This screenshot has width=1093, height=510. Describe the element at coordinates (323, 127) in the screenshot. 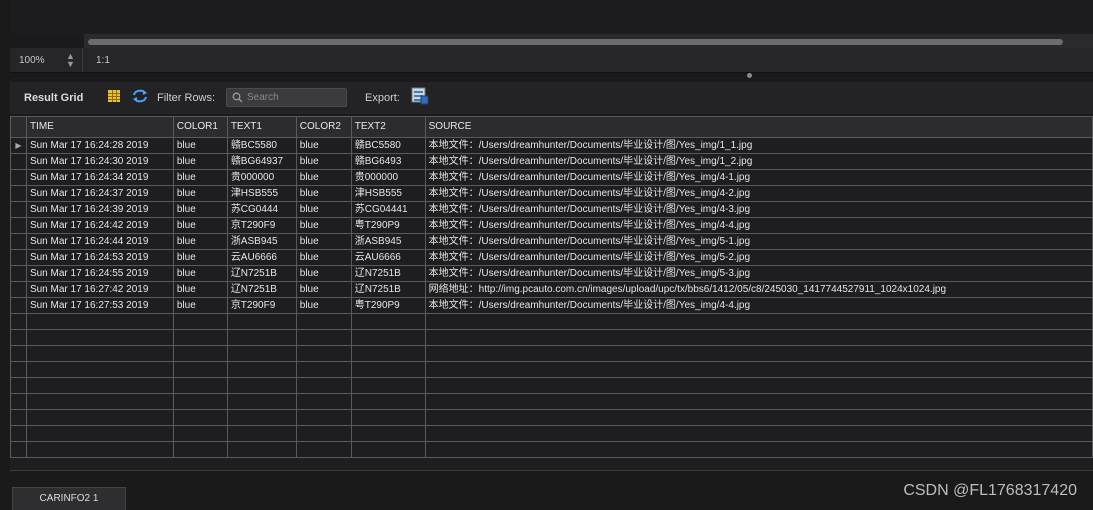

I see `column-header-color2: COLOR2` at that location.